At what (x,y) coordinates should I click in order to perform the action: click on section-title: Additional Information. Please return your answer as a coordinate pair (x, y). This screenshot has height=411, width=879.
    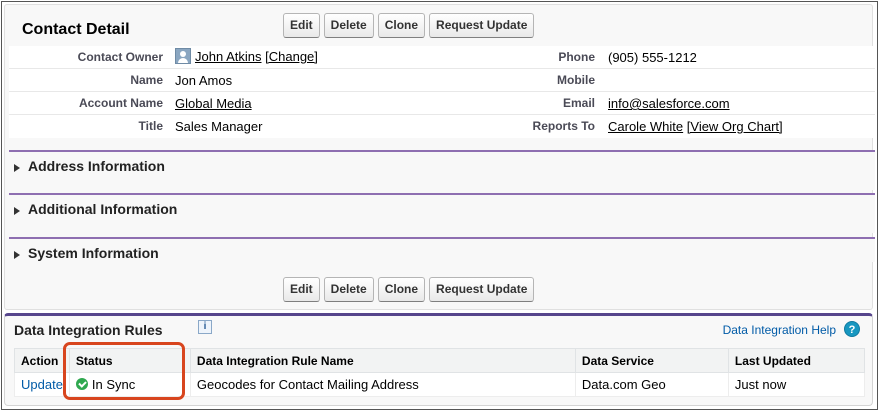
    Looking at the image, I should click on (103, 209).